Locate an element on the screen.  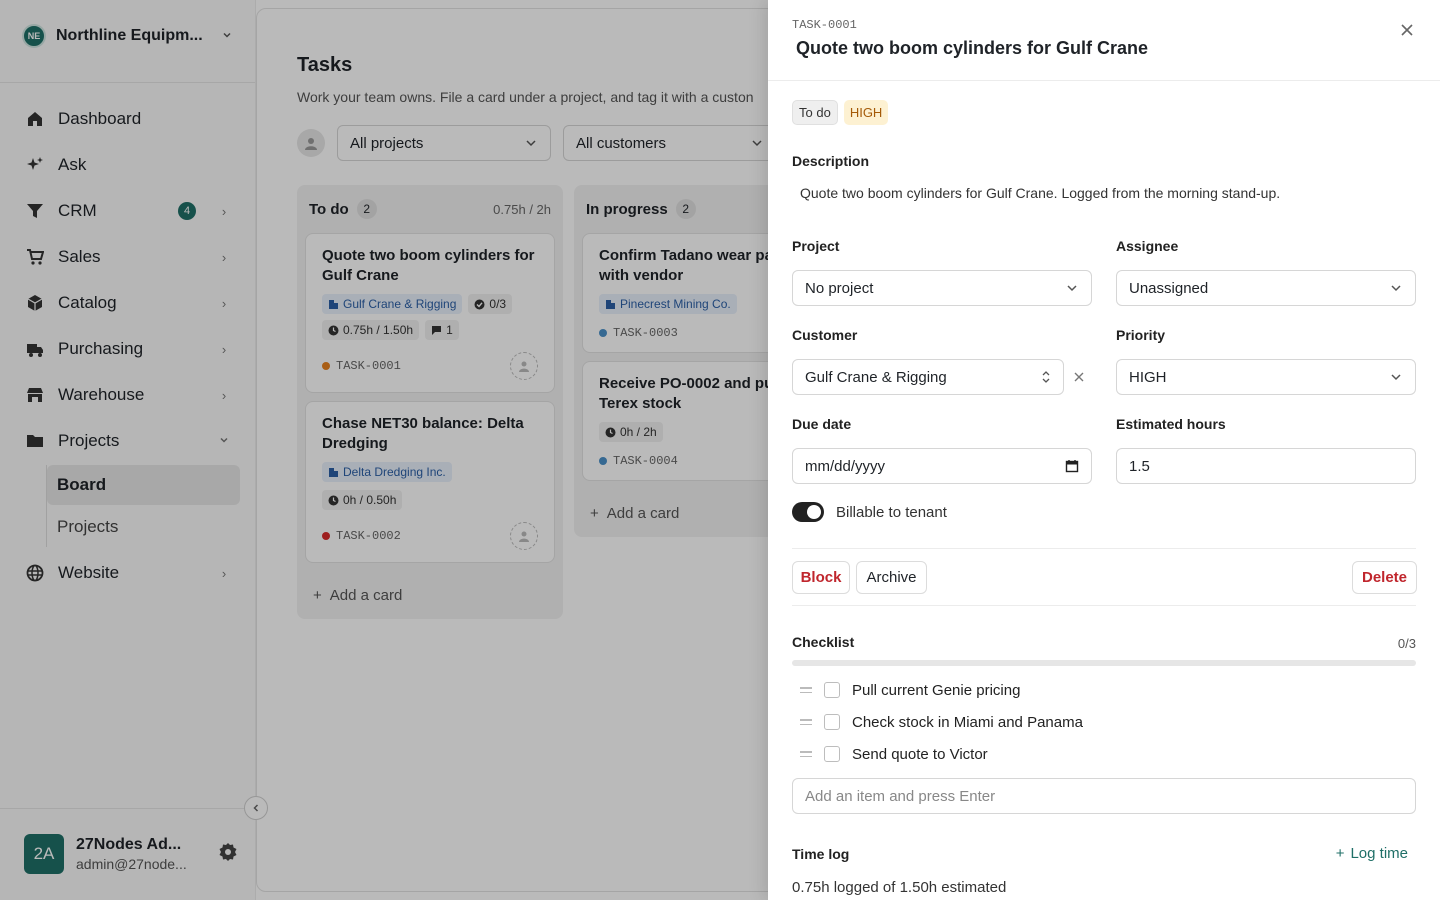
block-button: Block is located at coordinates (821, 577).